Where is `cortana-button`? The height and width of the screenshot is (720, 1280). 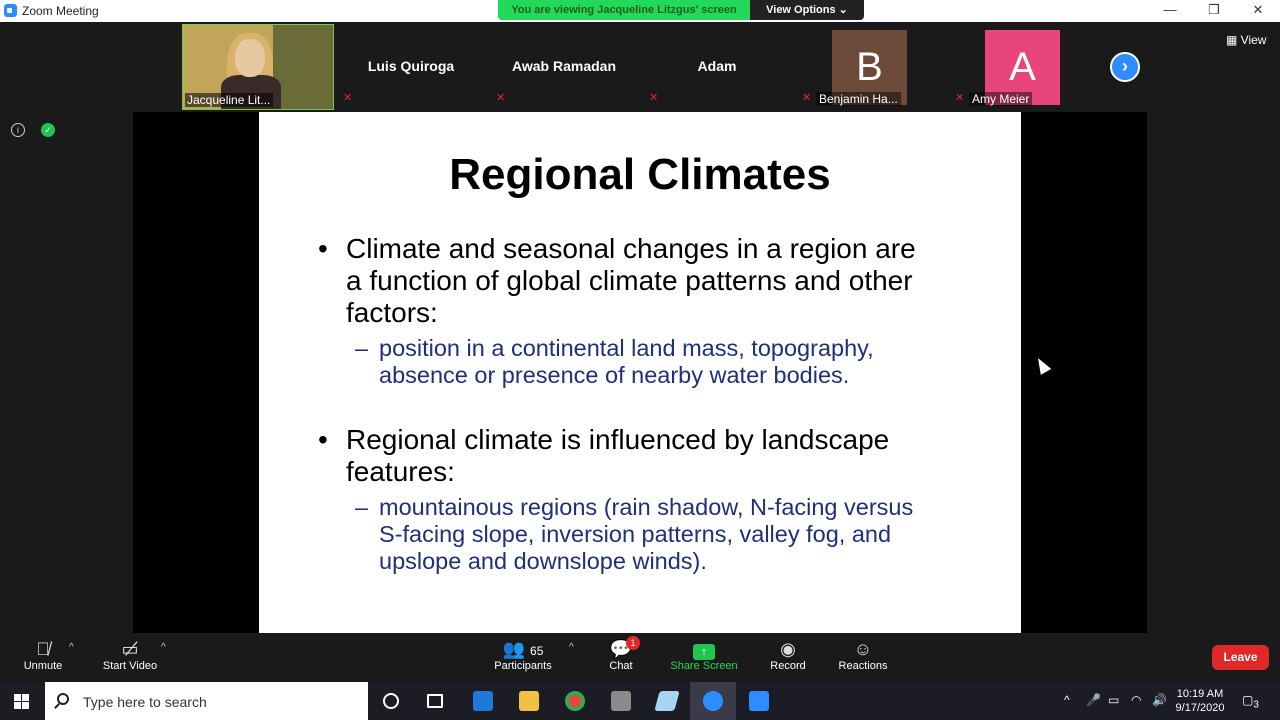
cortana-button is located at coordinates (391, 701).